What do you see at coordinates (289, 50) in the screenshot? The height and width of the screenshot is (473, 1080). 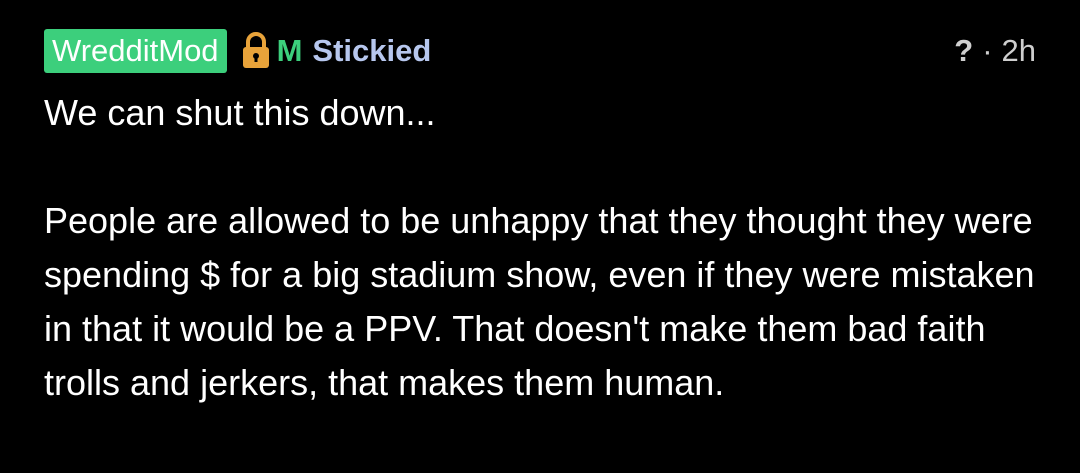 I see `moderator-marker: M` at bounding box center [289, 50].